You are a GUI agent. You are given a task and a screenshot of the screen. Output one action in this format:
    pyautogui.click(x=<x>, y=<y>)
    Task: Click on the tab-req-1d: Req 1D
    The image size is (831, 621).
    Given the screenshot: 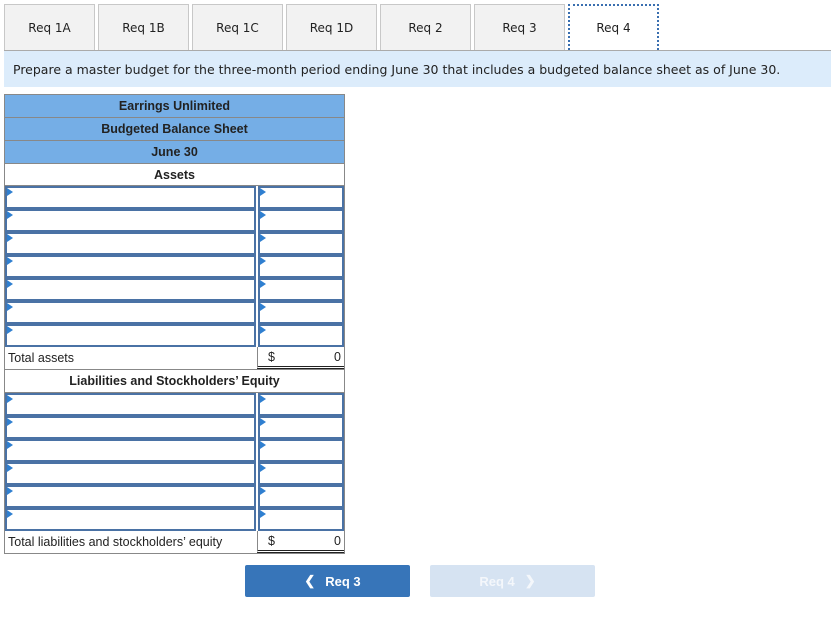 What is the action you would take?
    pyautogui.click(x=331, y=27)
    